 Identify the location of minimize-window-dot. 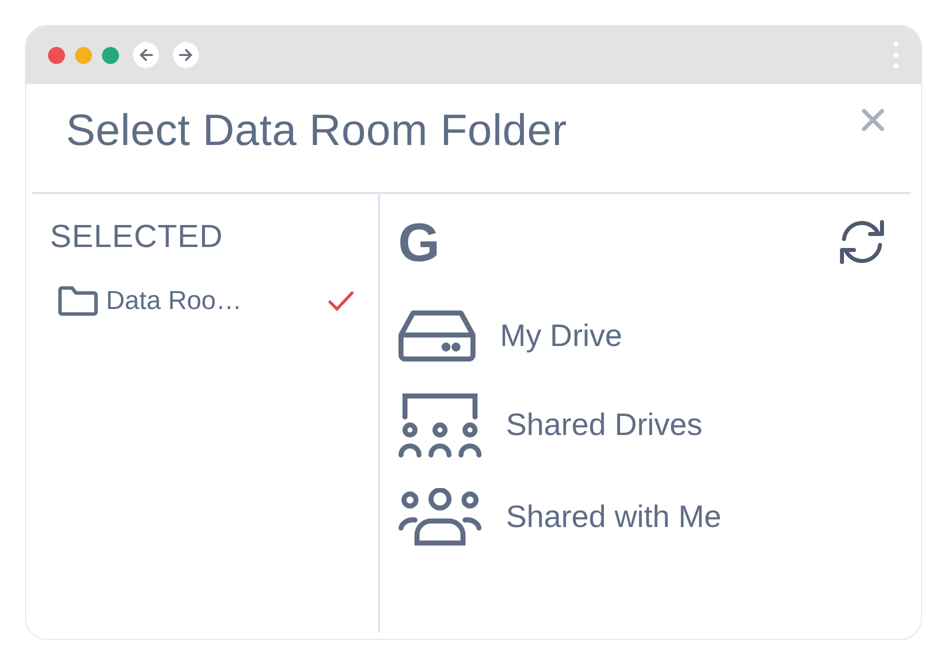
(83, 55).